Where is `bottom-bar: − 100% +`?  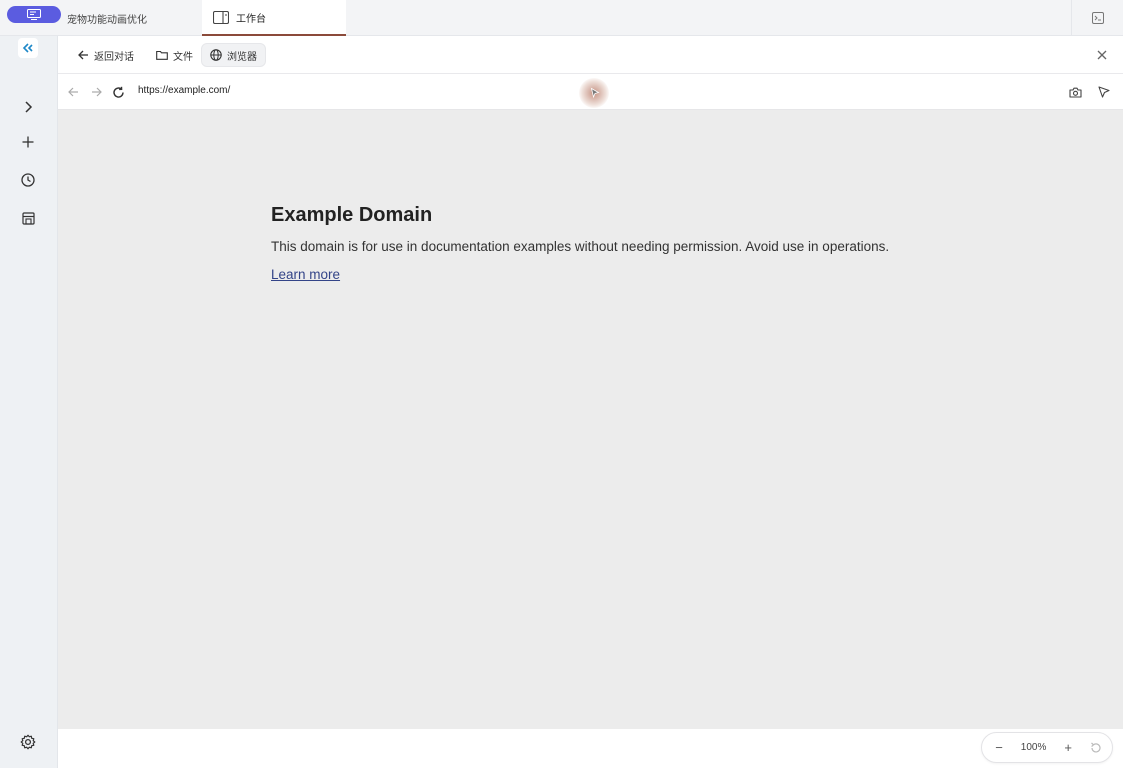 bottom-bar: − 100% + is located at coordinates (590, 748).